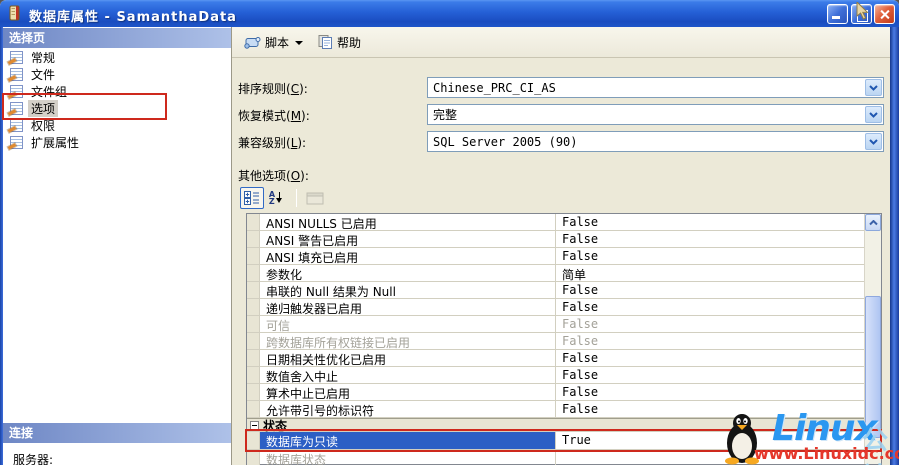 The height and width of the screenshot is (465, 899). Describe the element at coordinates (449, 13) in the screenshot. I see `titlebar: 数据库属性 - SamanthaData` at that location.